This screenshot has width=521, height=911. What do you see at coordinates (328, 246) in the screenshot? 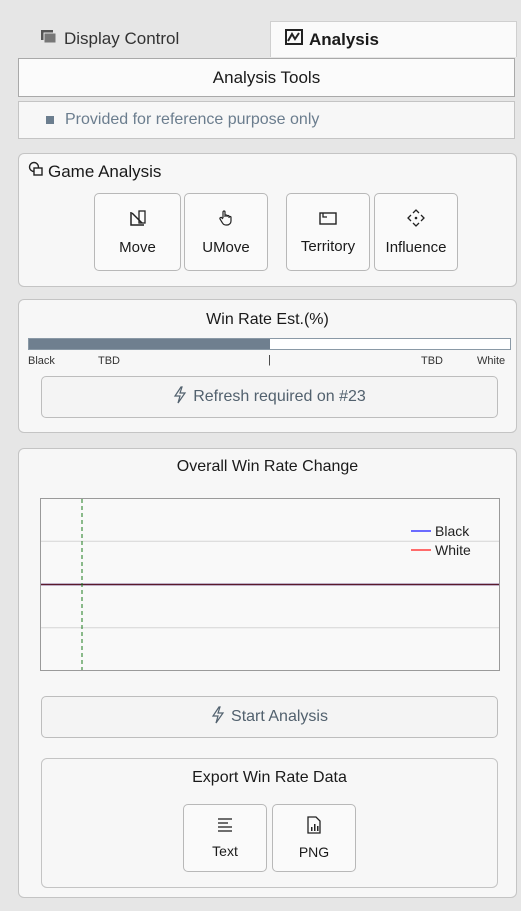
I see `territory-button-label: Territory` at bounding box center [328, 246].